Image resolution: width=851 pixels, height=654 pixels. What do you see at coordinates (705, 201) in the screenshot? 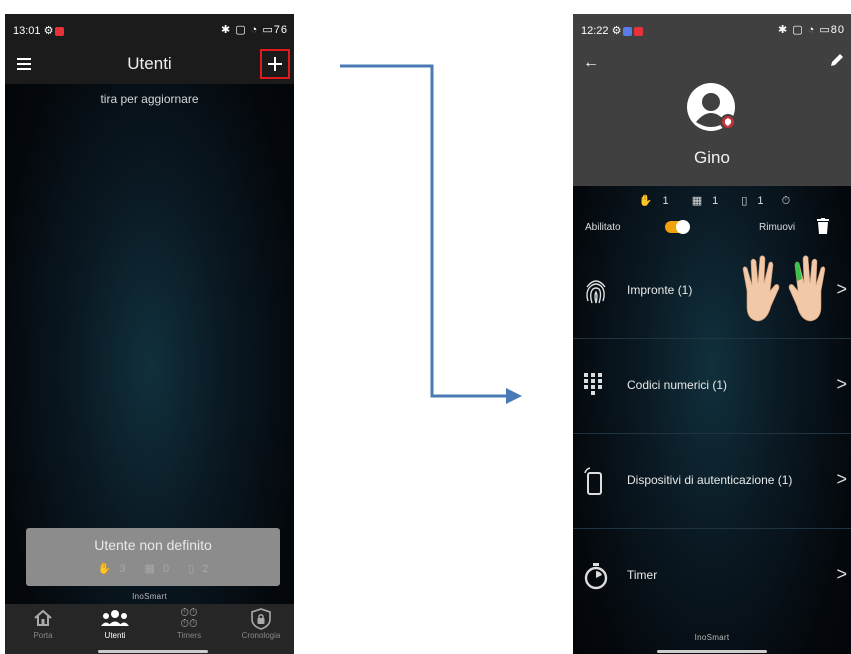
I see `code-count: ▦ 1` at bounding box center [705, 201].